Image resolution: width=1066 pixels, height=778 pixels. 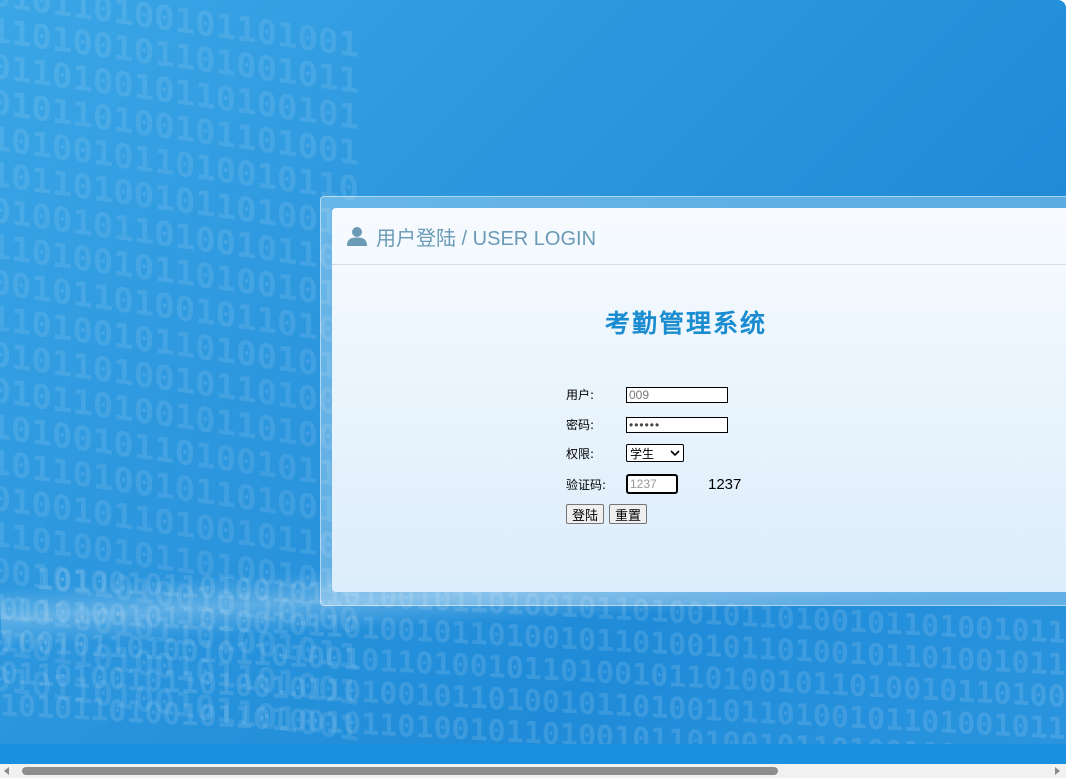 I want to click on scroll-thumb, so click(x=400, y=771).